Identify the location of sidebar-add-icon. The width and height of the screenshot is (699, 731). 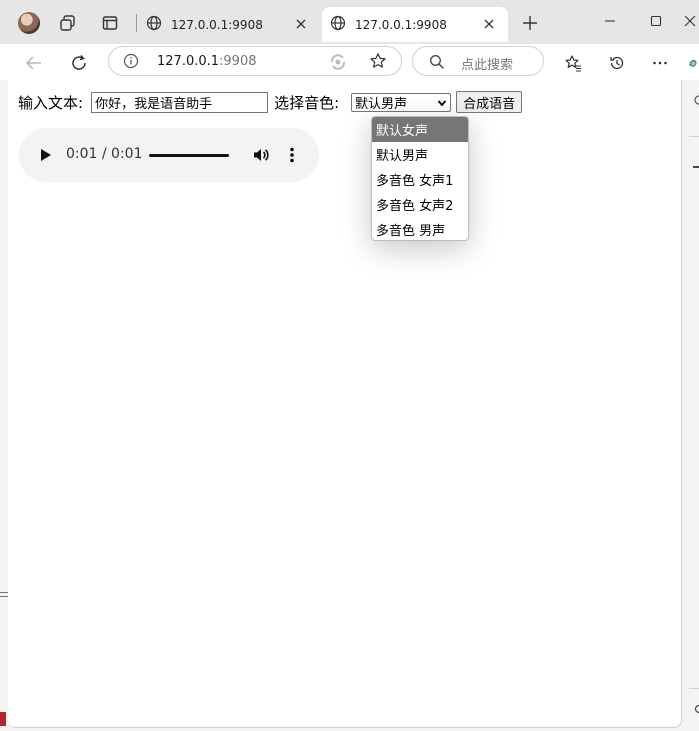
(696, 167).